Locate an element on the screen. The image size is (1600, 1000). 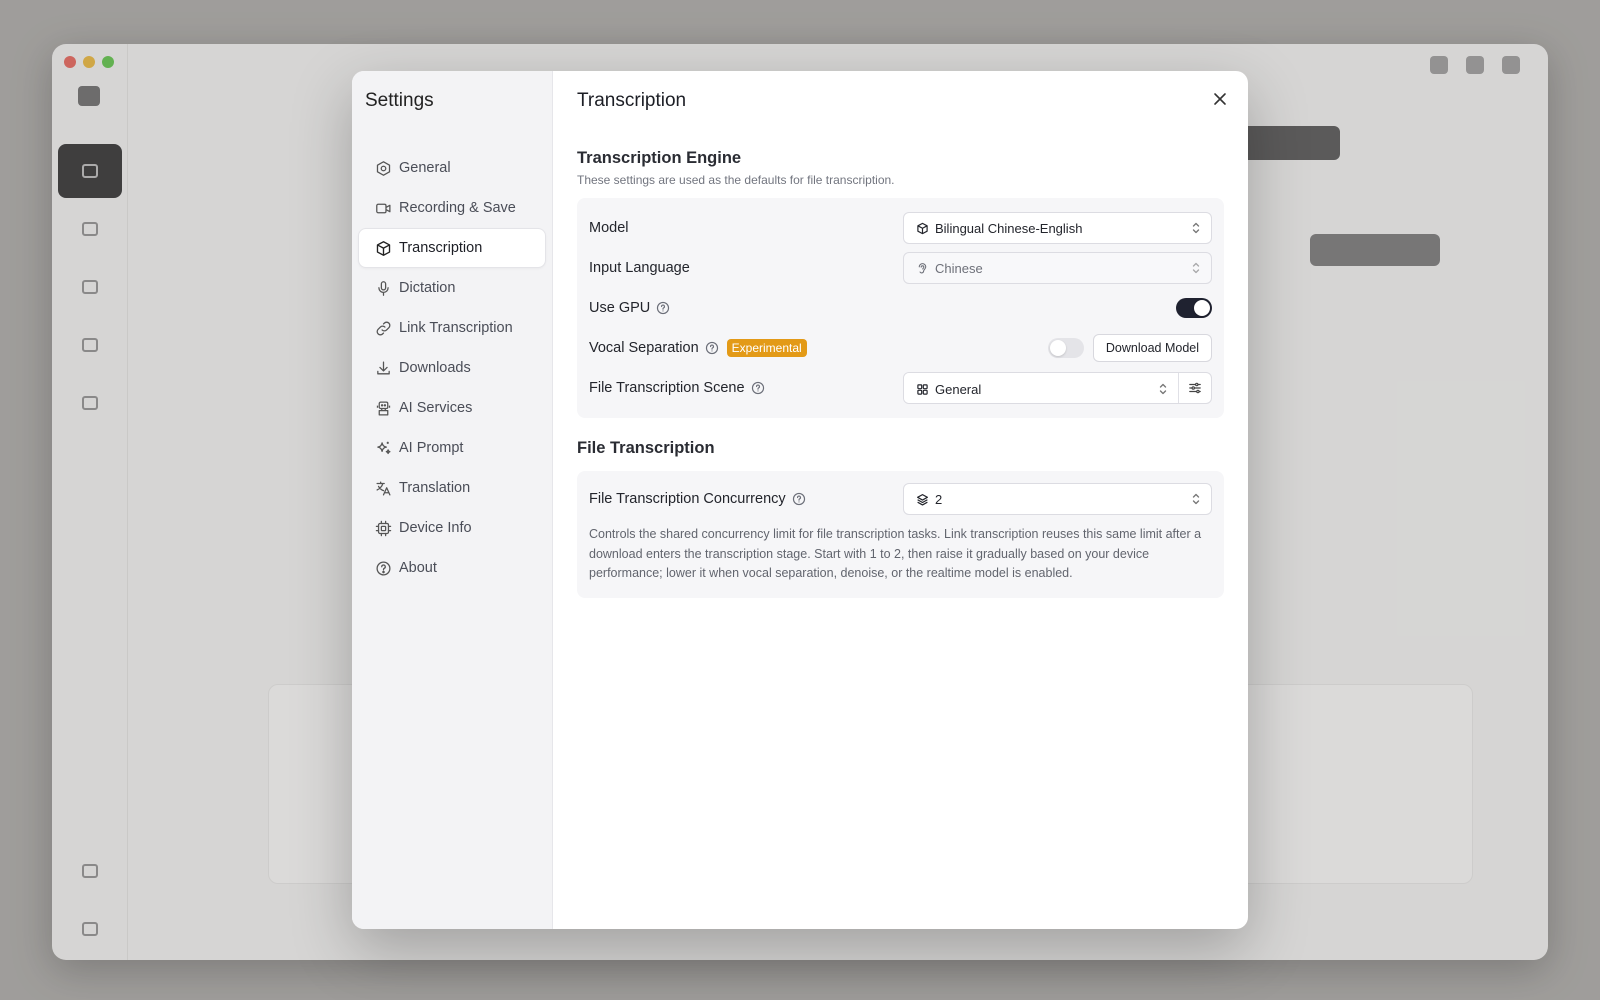
model-label-text: Model is located at coordinates (609, 228).